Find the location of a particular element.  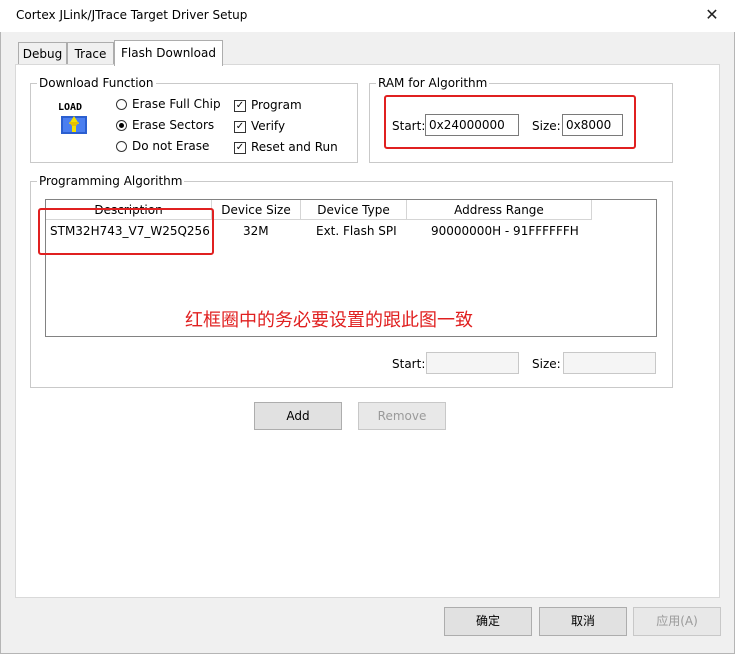

add-button: Add is located at coordinates (298, 416).